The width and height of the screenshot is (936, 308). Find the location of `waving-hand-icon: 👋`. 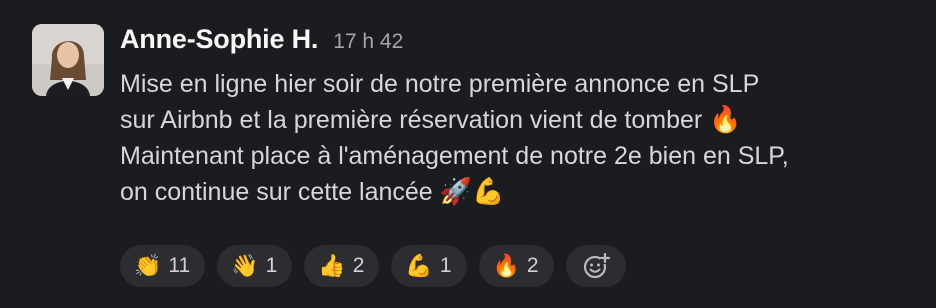

waving-hand-icon: 👋 is located at coordinates (245, 266).